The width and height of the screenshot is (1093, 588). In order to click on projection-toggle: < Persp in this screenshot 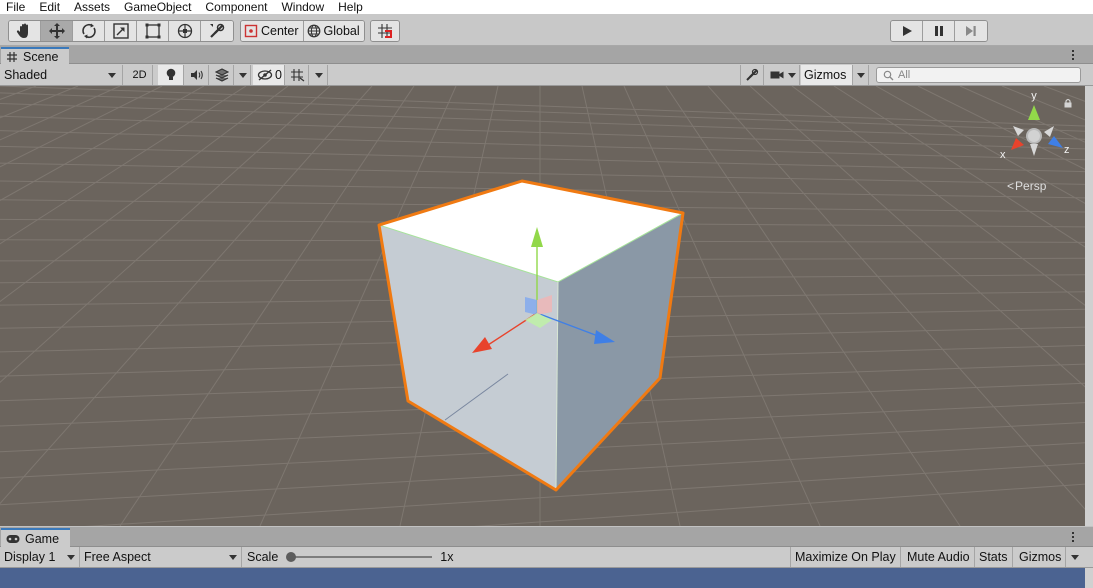, I will do `click(1026, 186)`.